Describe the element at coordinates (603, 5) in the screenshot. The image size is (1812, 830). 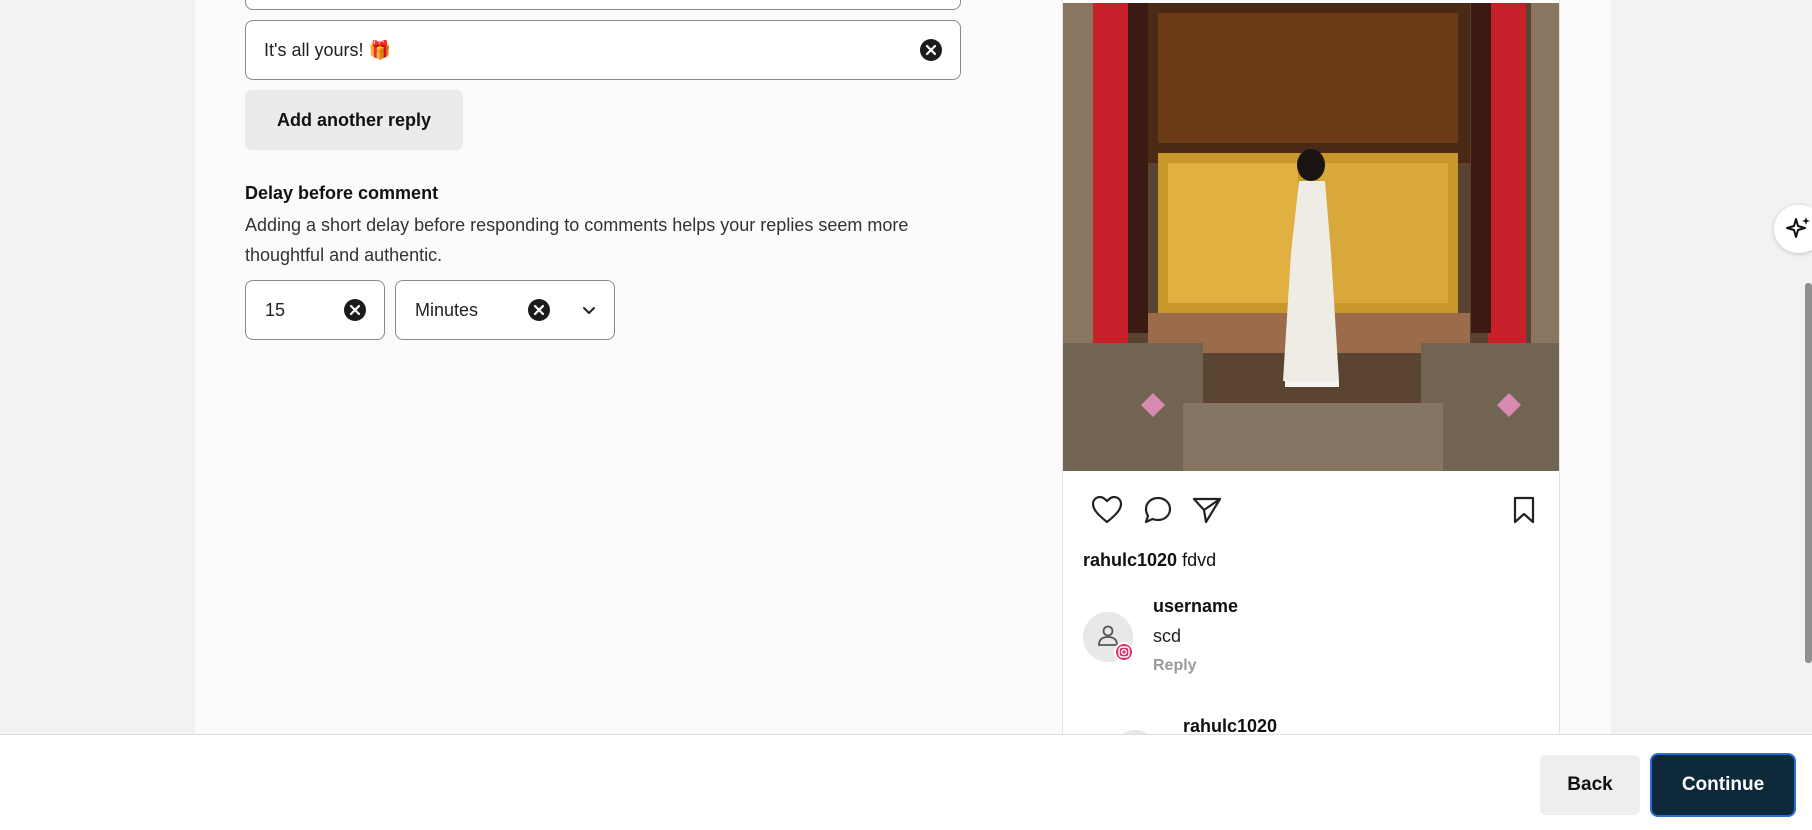
I see `previous-reply-field` at that location.